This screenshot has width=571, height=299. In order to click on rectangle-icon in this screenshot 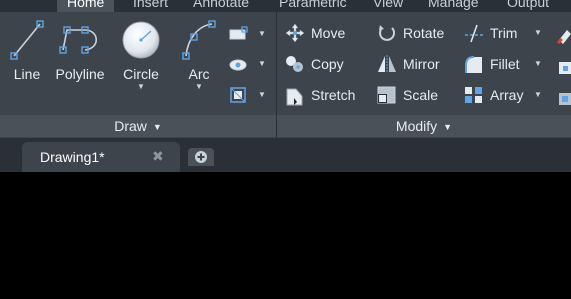, I will do `click(238, 33)`.